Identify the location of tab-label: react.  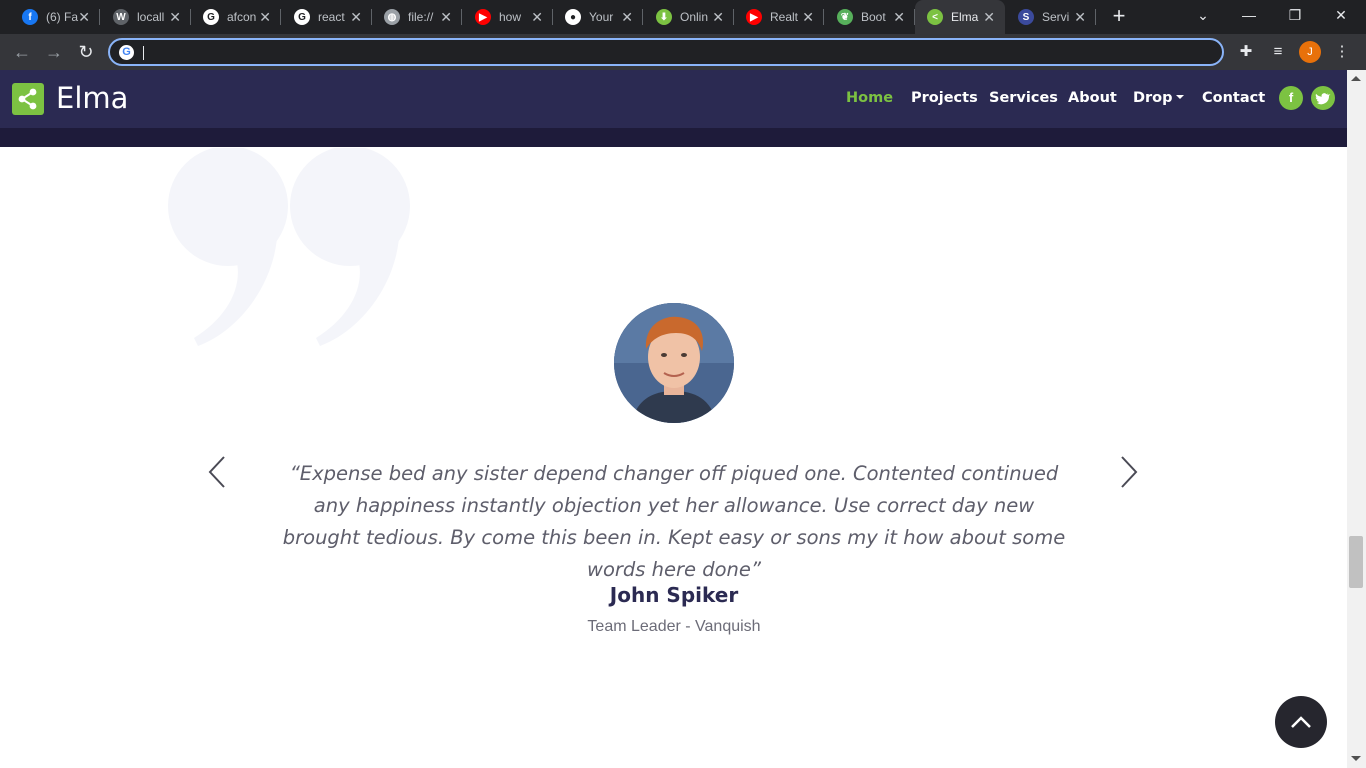
(331, 17).